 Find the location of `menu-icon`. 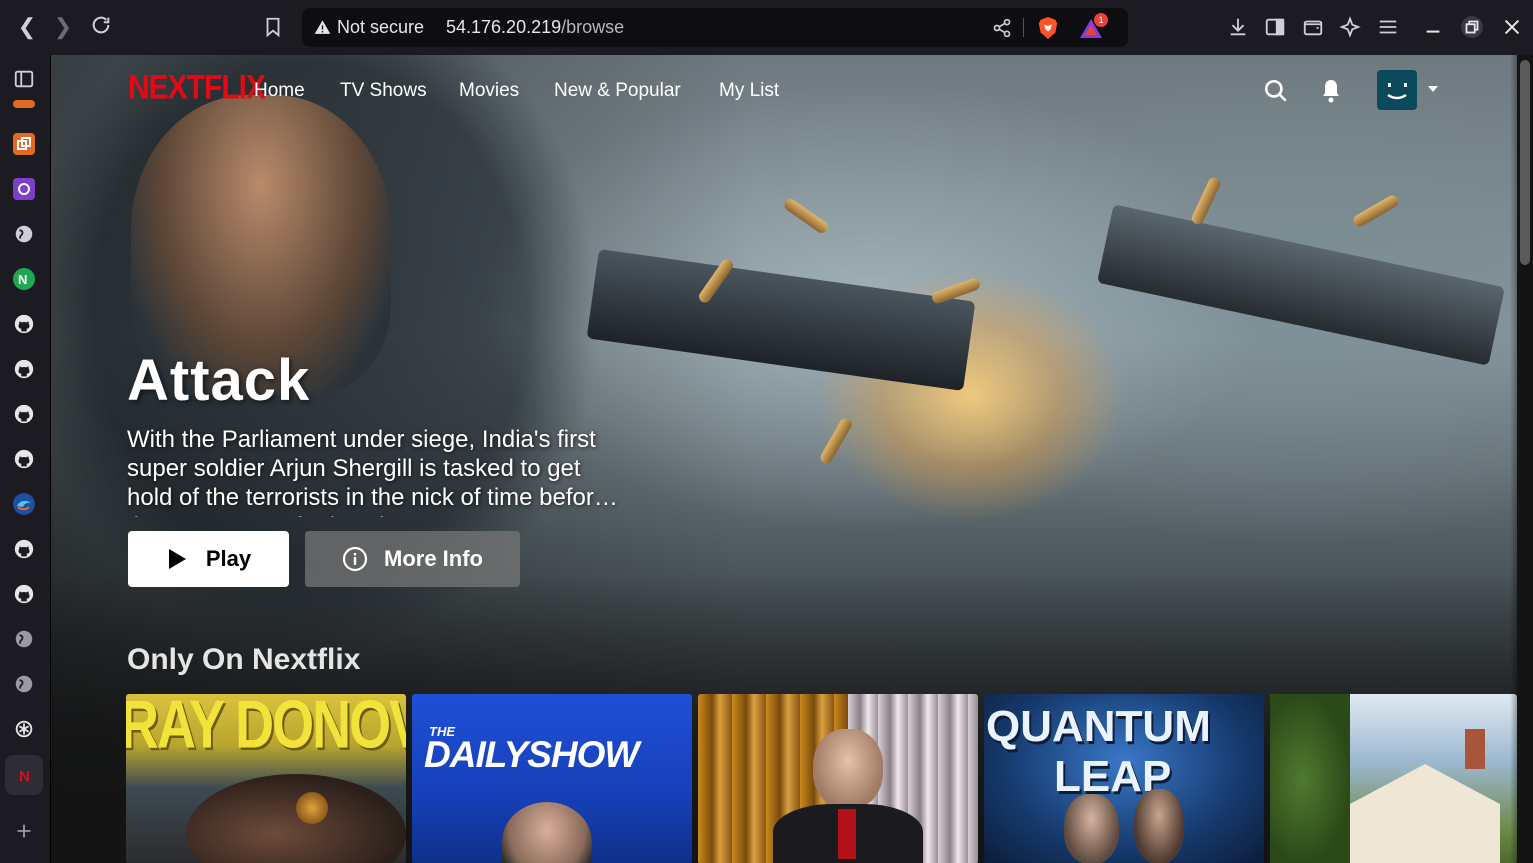

menu-icon is located at coordinates (1388, 27).